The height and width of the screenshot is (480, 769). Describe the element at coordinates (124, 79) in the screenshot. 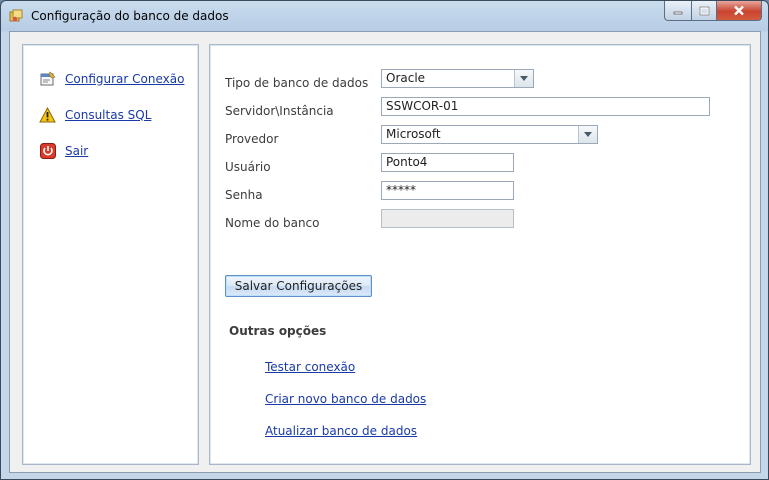

I see `sidebar-item-label: Configurar Conexão` at that location.